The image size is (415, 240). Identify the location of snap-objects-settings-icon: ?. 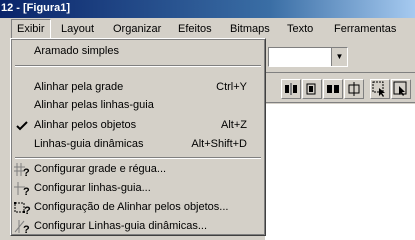
(23, 208).